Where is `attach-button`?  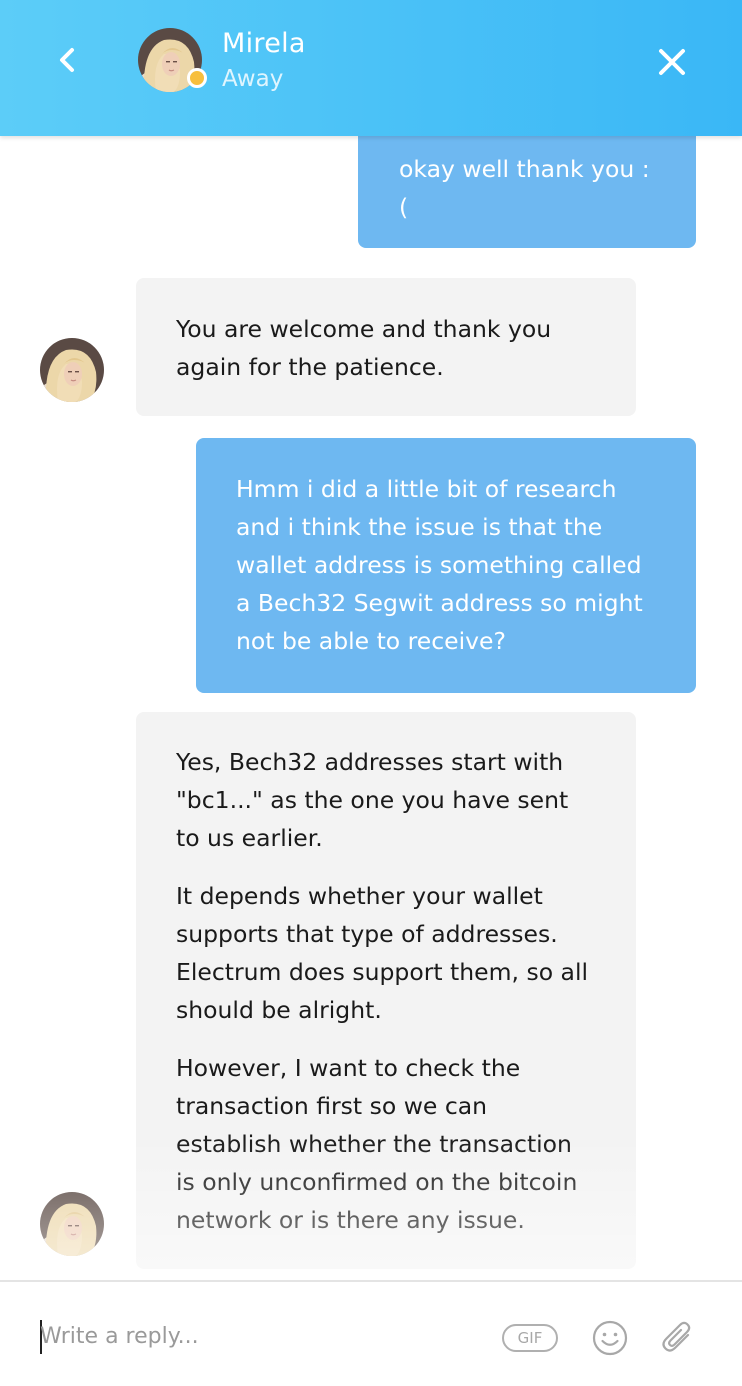
attach-button is located at coordinates (678, 1338).